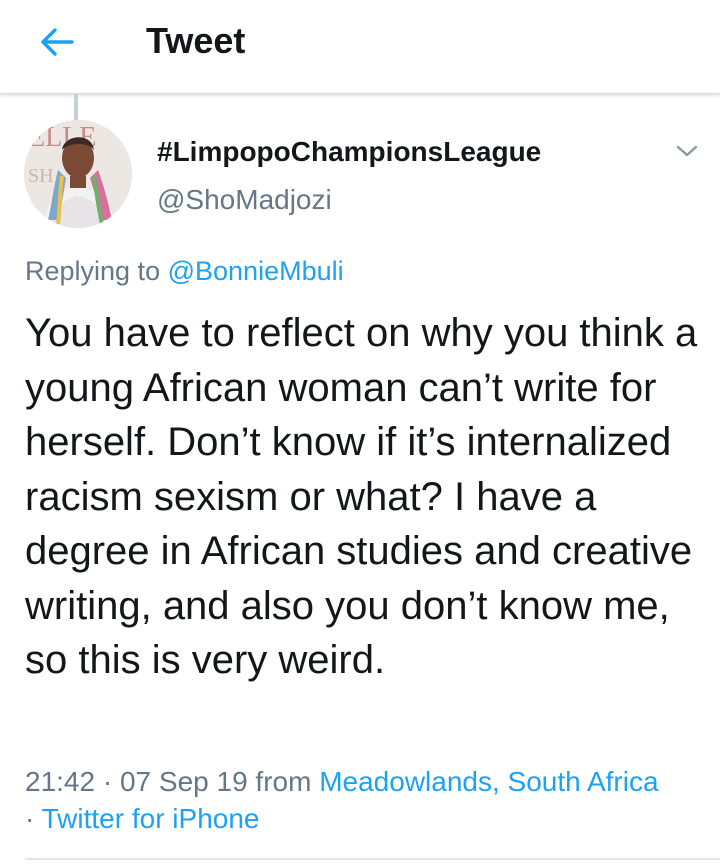 This screenshot has width=720, height=866. I want to click on tweet-date: 07 Sep 19, so click(183, 781).